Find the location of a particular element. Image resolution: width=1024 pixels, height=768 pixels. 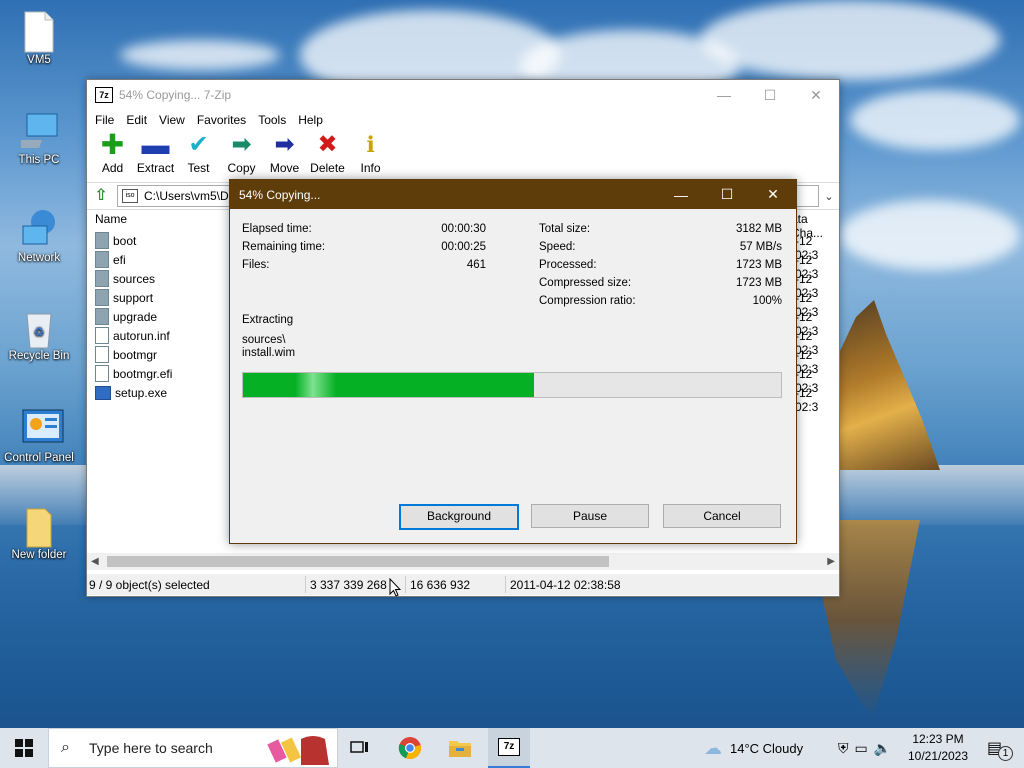

desktop-icon-recycle-bin: ♻ Recycle Bin is located at coordinates (39, 334).